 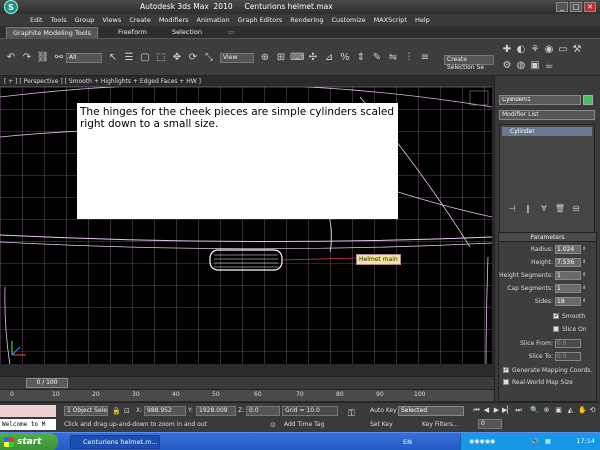 I want to click on tab-graphite-modeling: Graphite Modeling Tools, so click(x=52, y=32).